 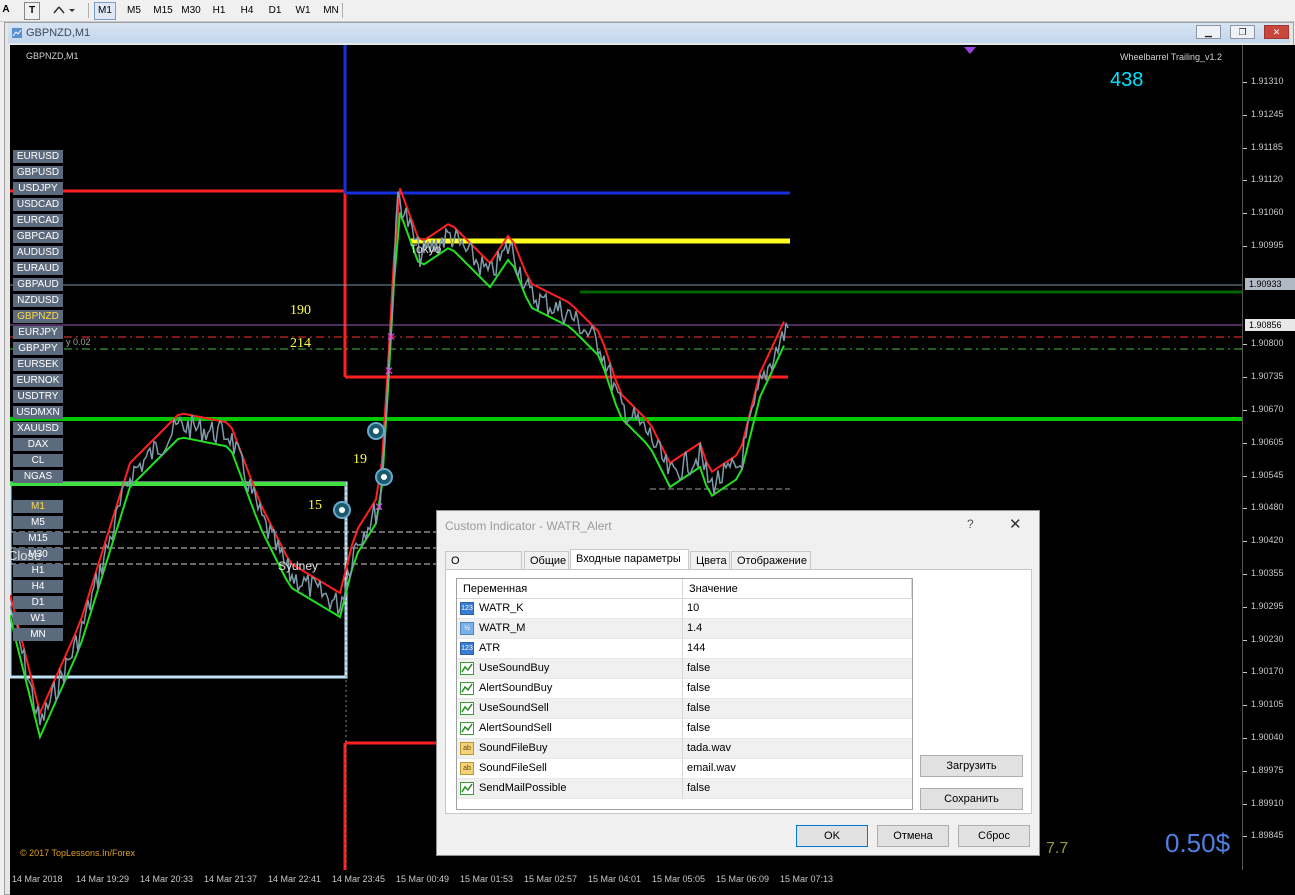 What do you see at coordinates (38, 476) in the screenshot?
I see `symbol-button-ngas: NGAS` at bounding box center [38, 476].